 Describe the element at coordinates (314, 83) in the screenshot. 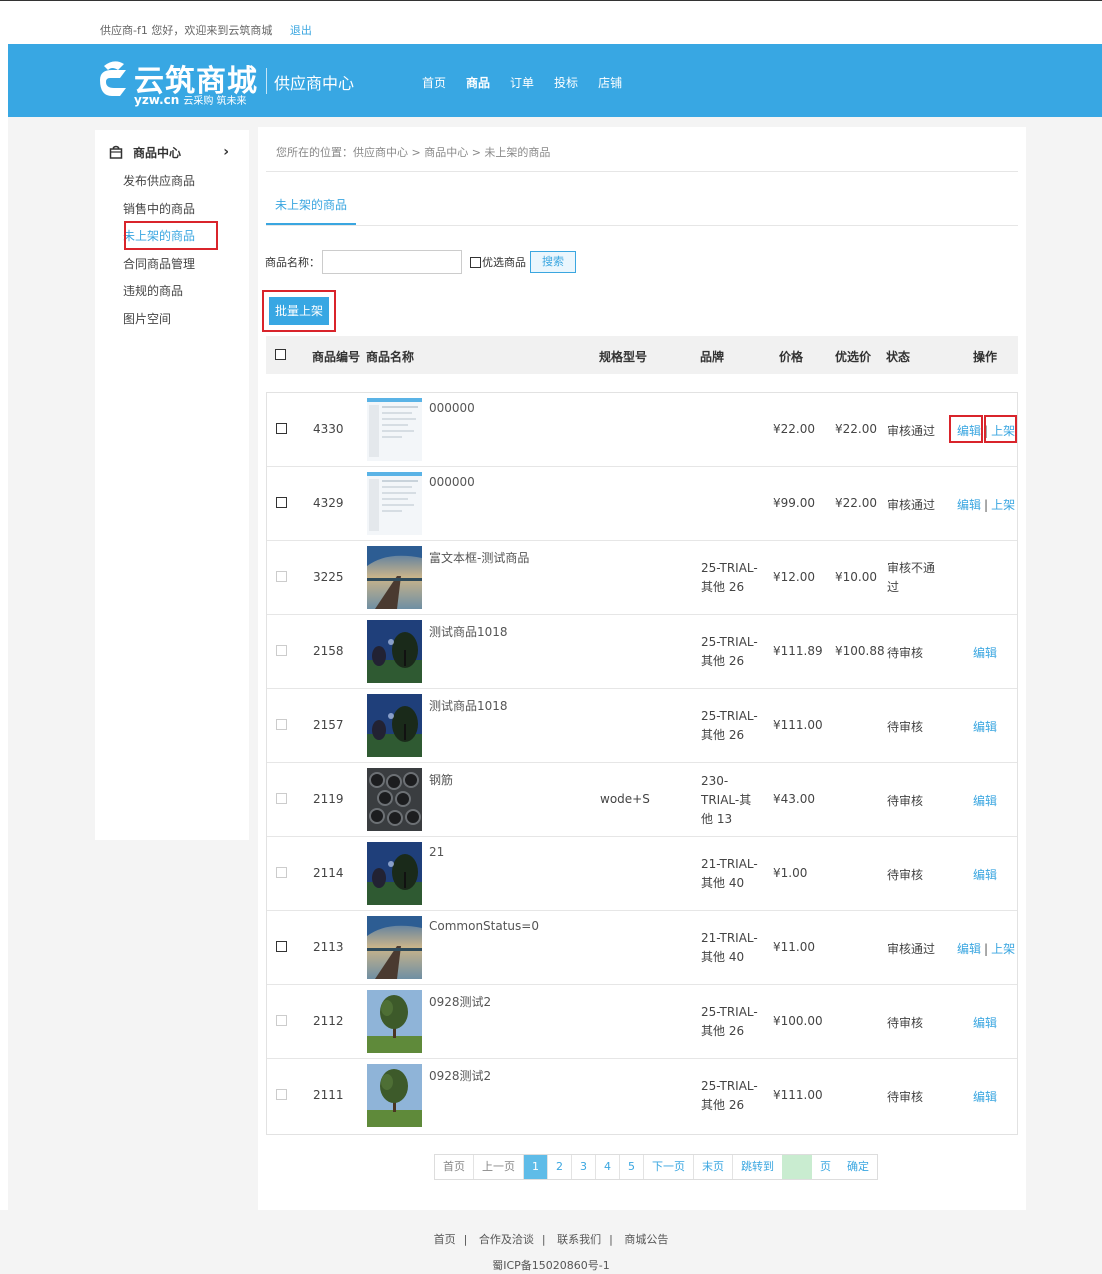

I see `header-title: 供应商中心` at that location.